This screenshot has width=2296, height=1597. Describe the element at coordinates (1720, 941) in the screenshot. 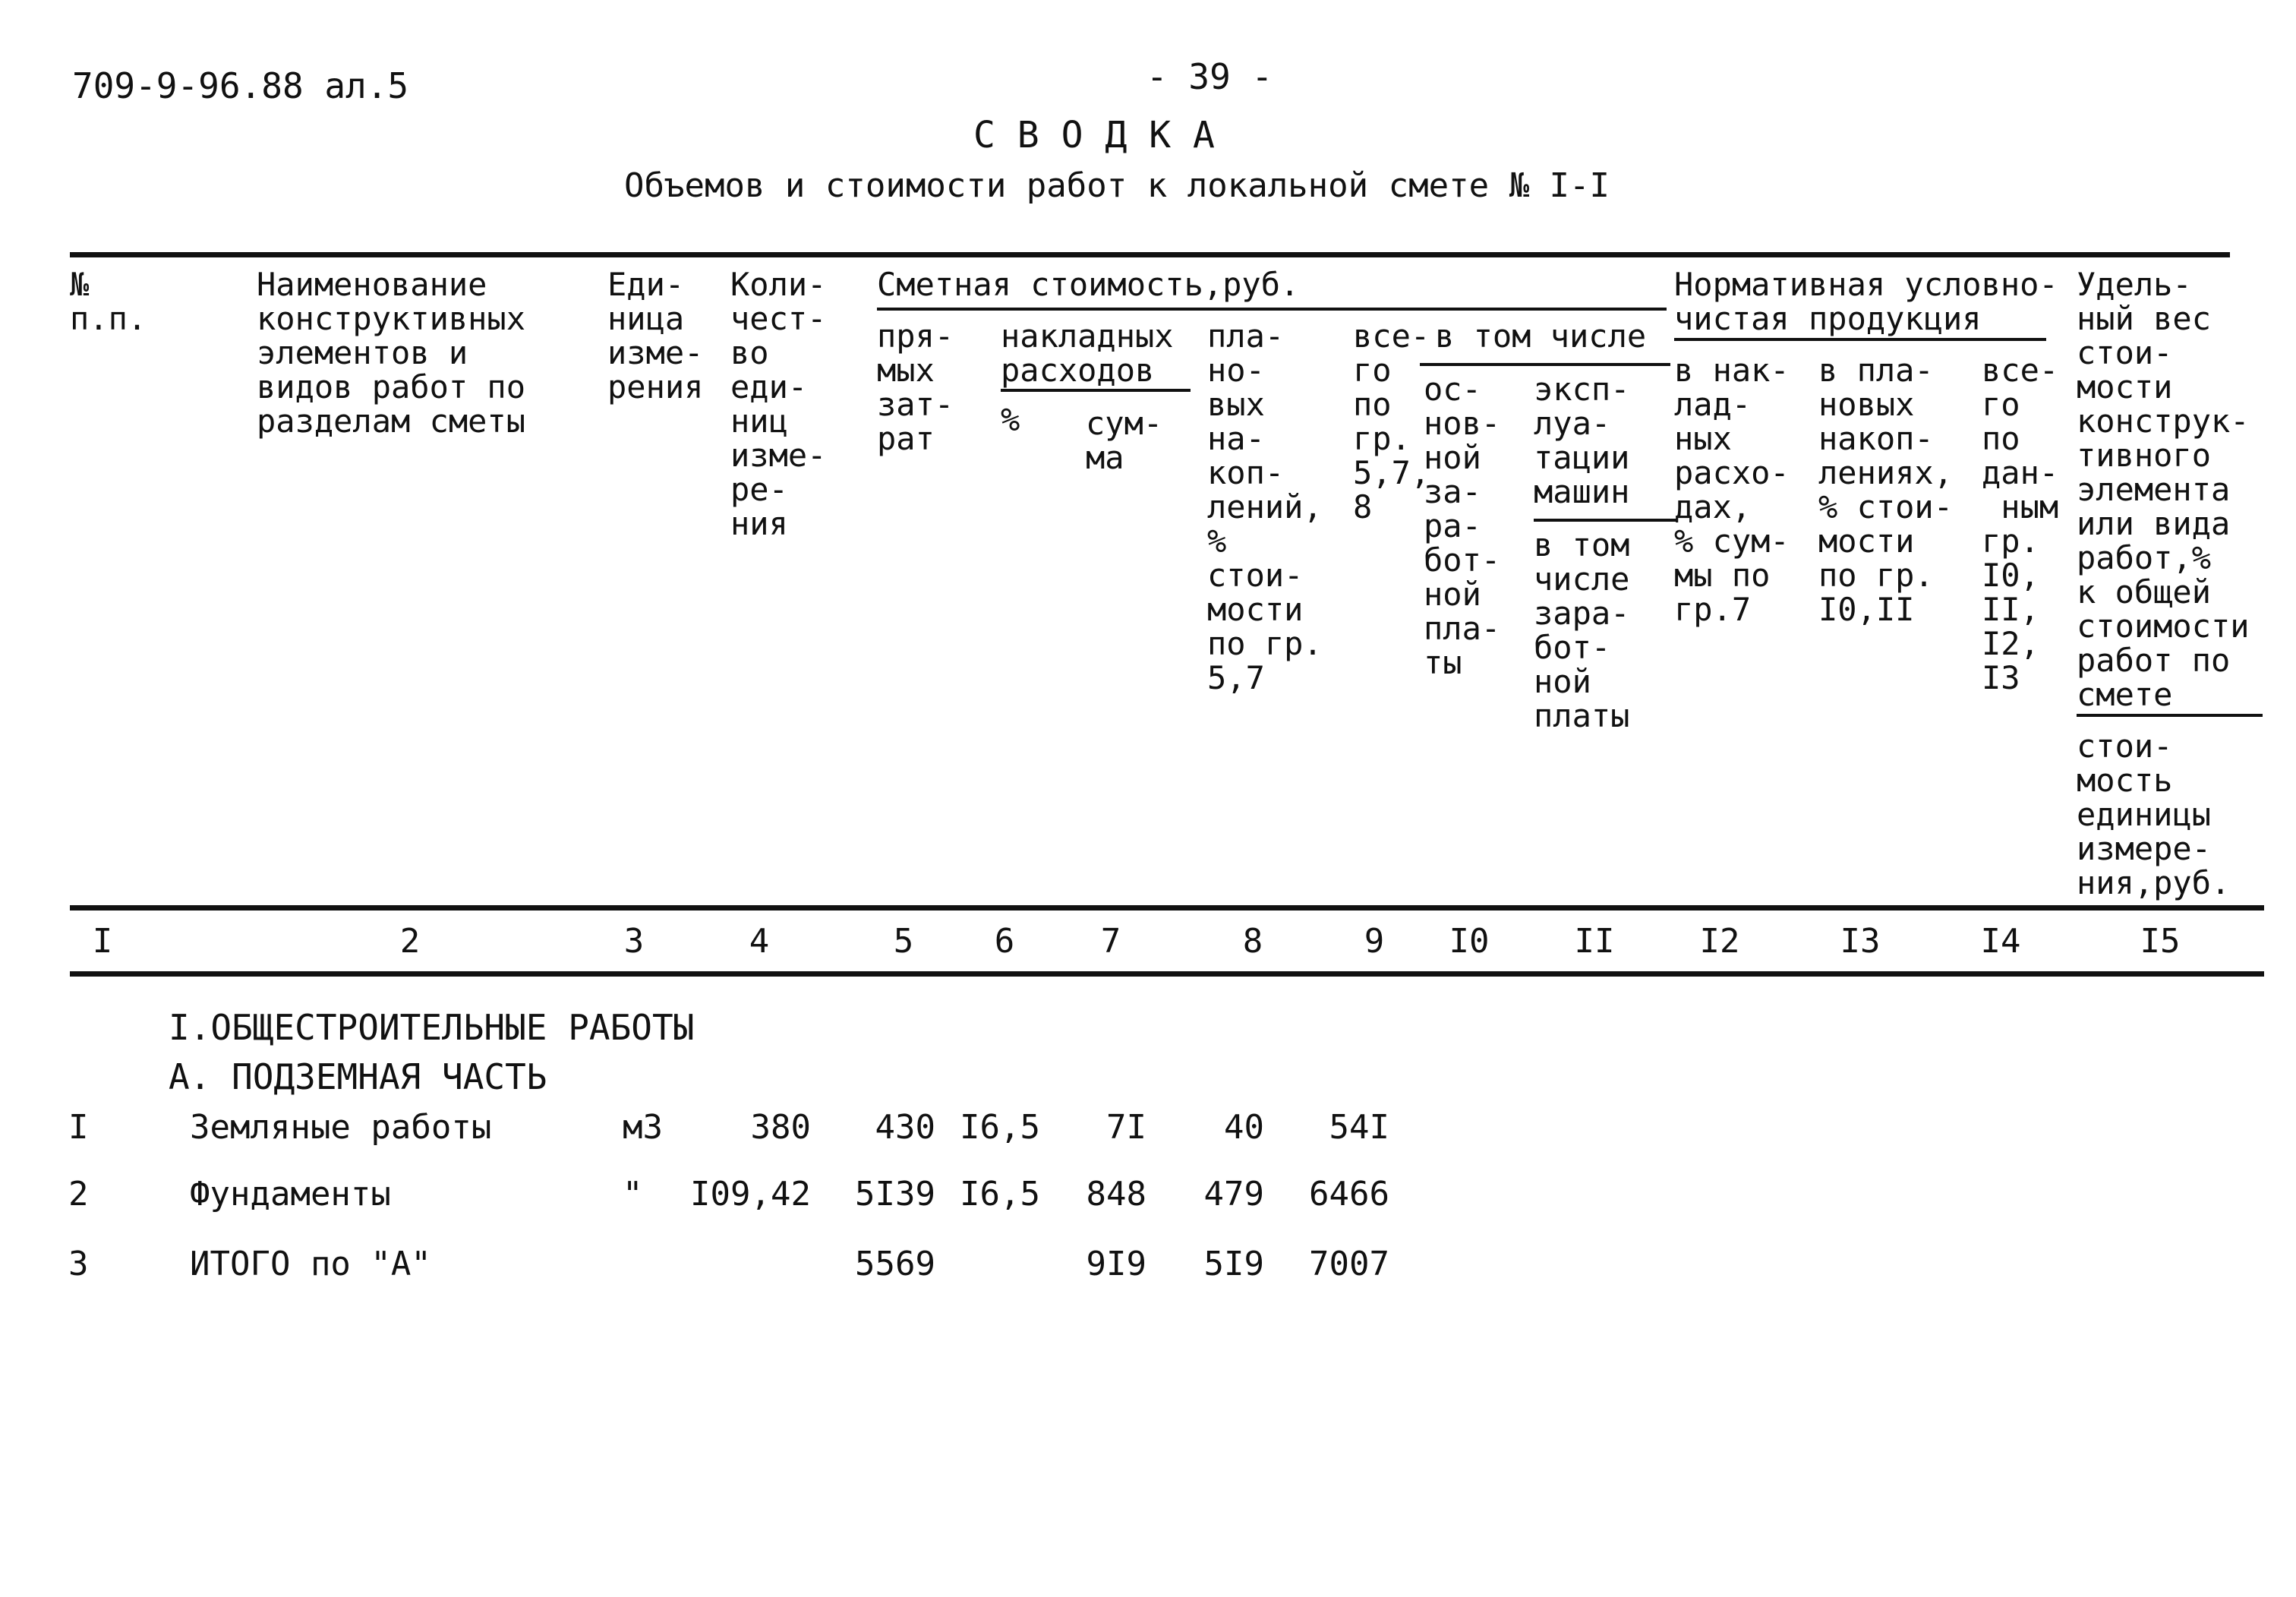

I see `column-number: I2` at that location.